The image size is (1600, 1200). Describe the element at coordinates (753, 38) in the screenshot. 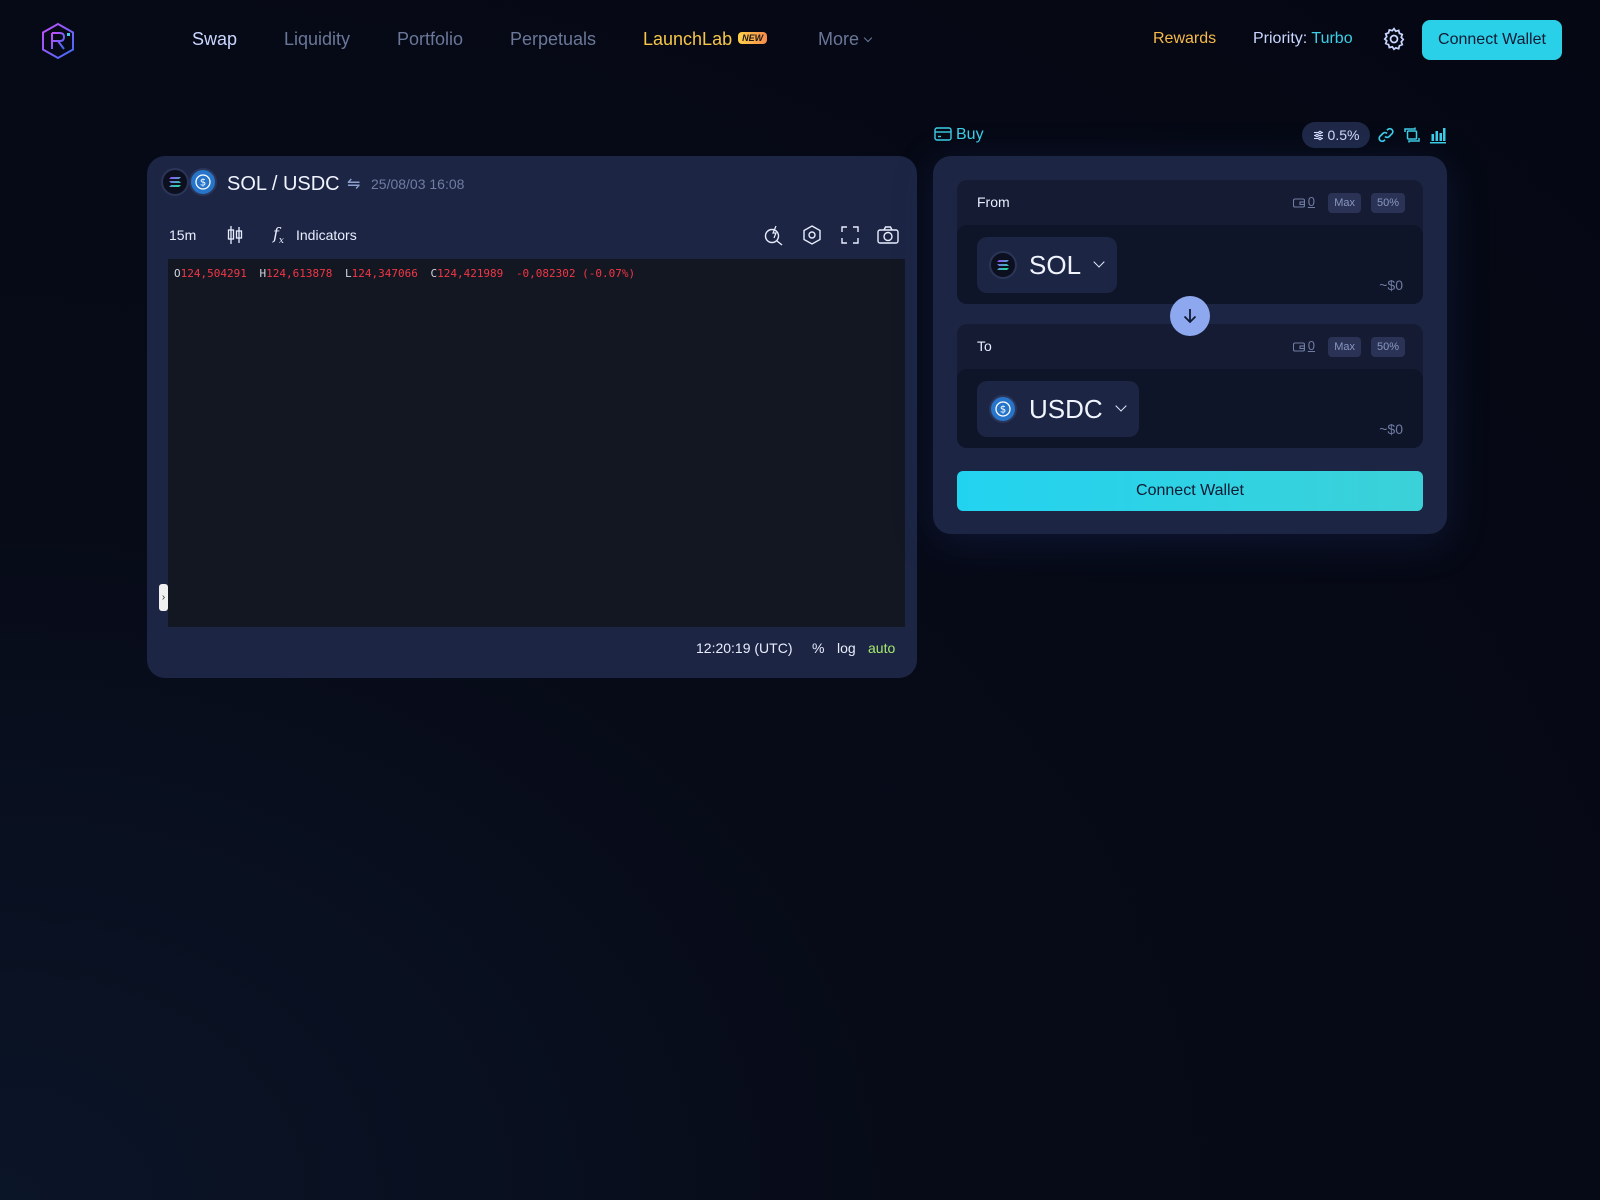

I see `new-badge: NEW` at that location.